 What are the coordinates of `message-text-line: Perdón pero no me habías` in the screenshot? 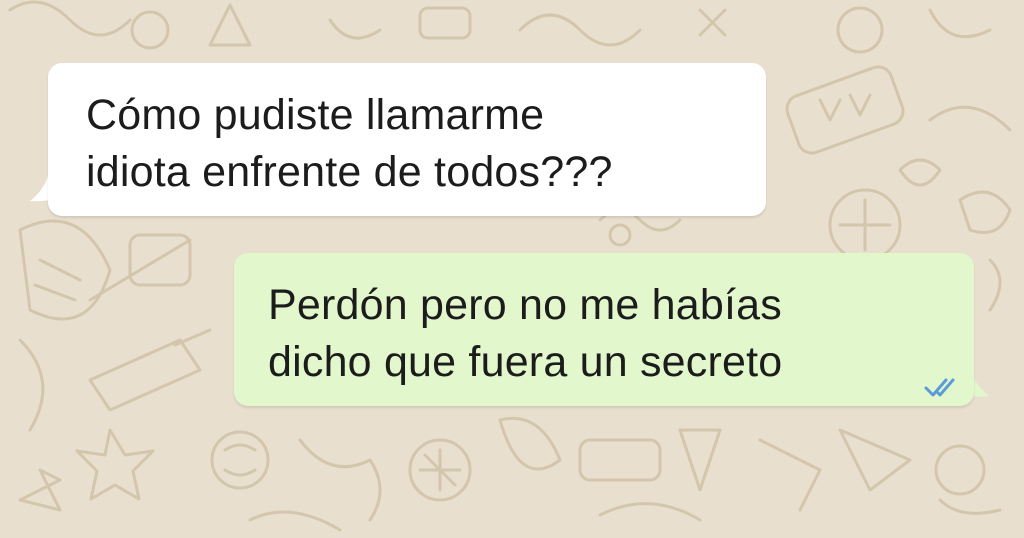 It's located at (525, 305).